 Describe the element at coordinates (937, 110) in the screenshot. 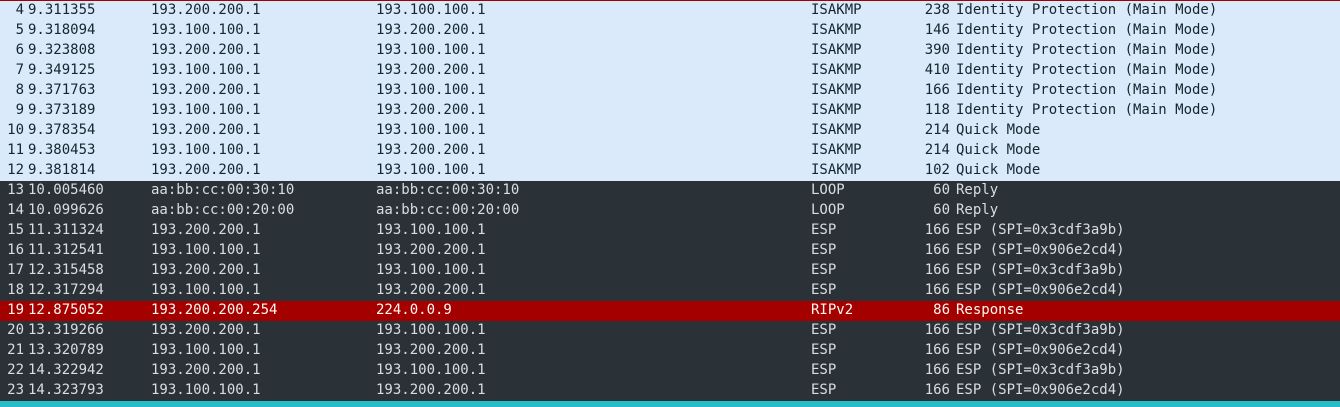

I see `packet-length: 118` at that location.